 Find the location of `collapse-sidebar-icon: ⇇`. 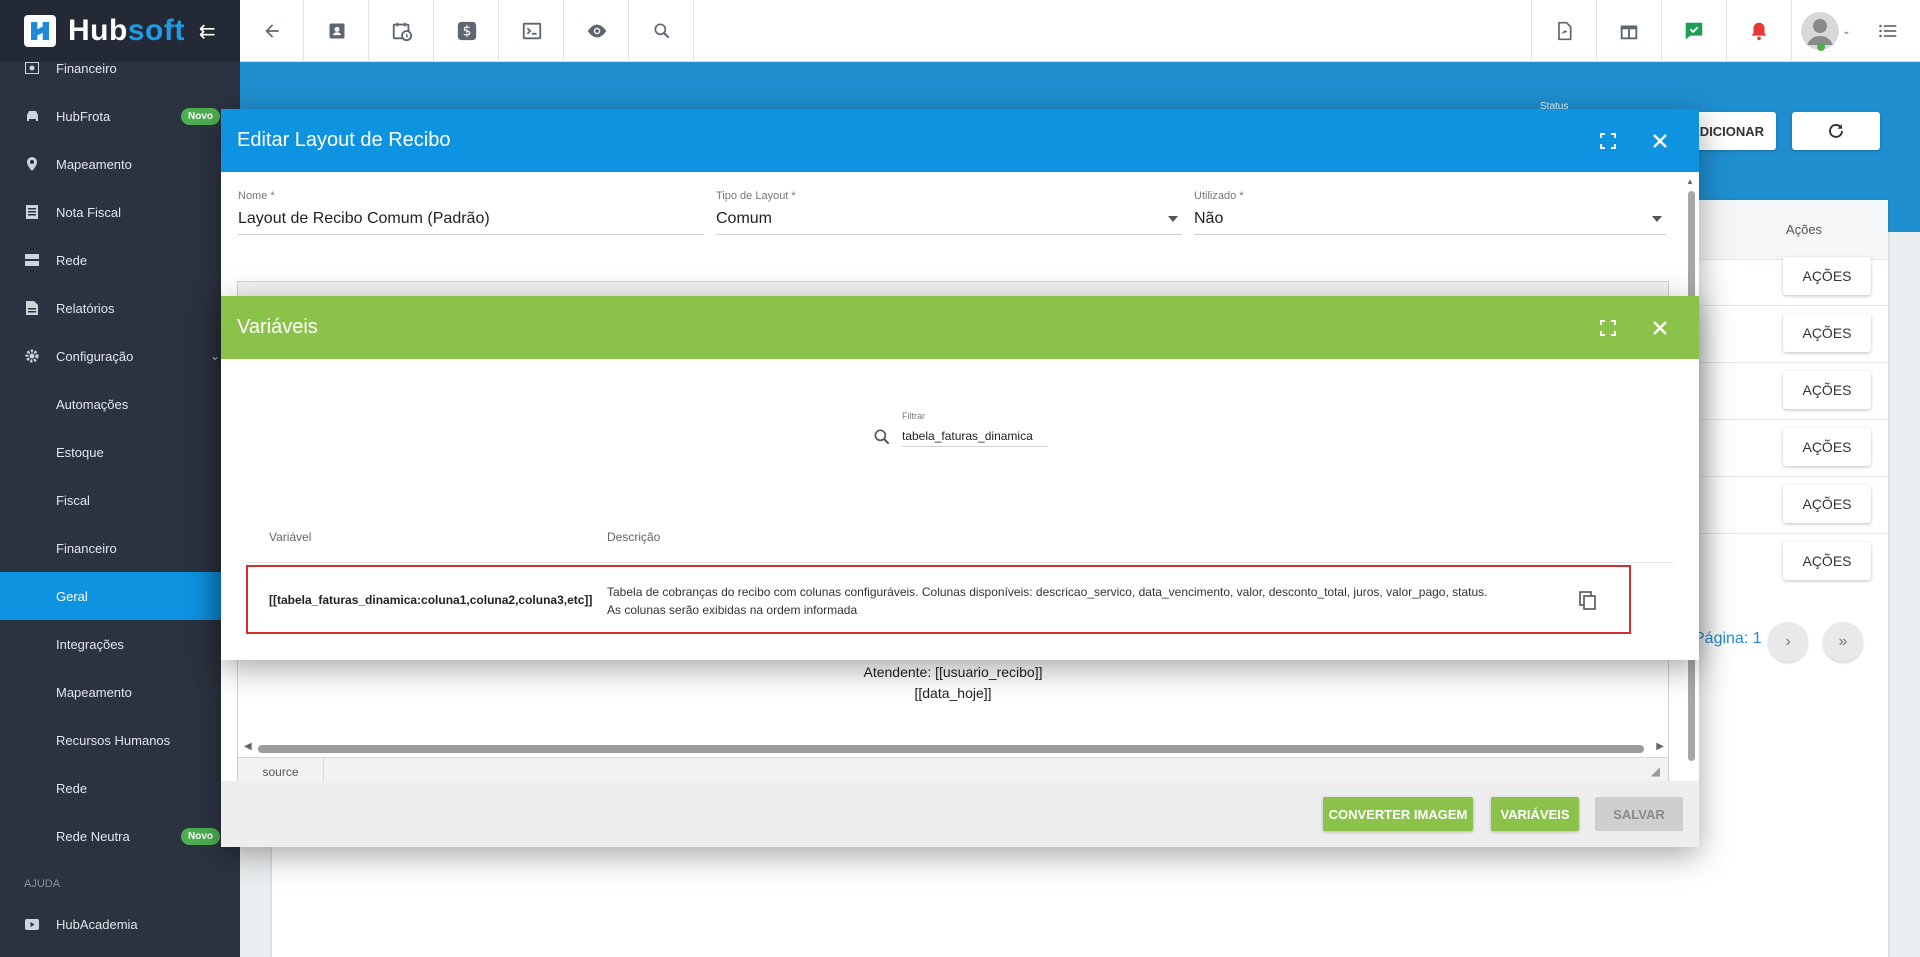

collapse-sidebar-icon: ⇇ is located at coordinates (207, 31).